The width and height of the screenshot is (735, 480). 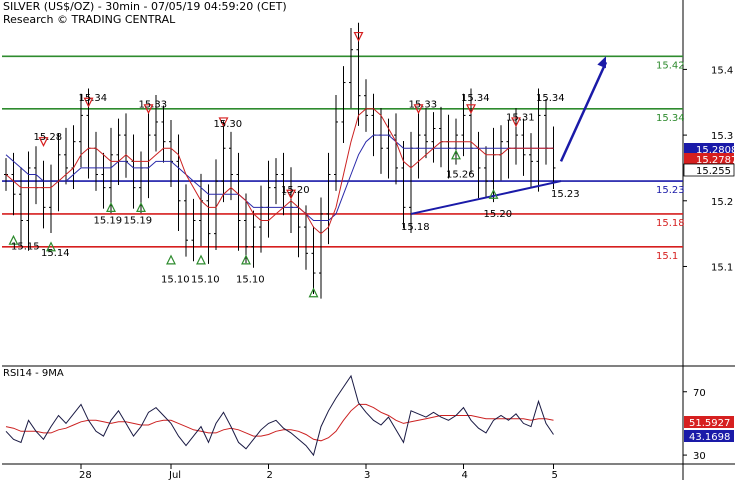 I want to click on price-annotation: 15.14, so click(x=55, y=253).